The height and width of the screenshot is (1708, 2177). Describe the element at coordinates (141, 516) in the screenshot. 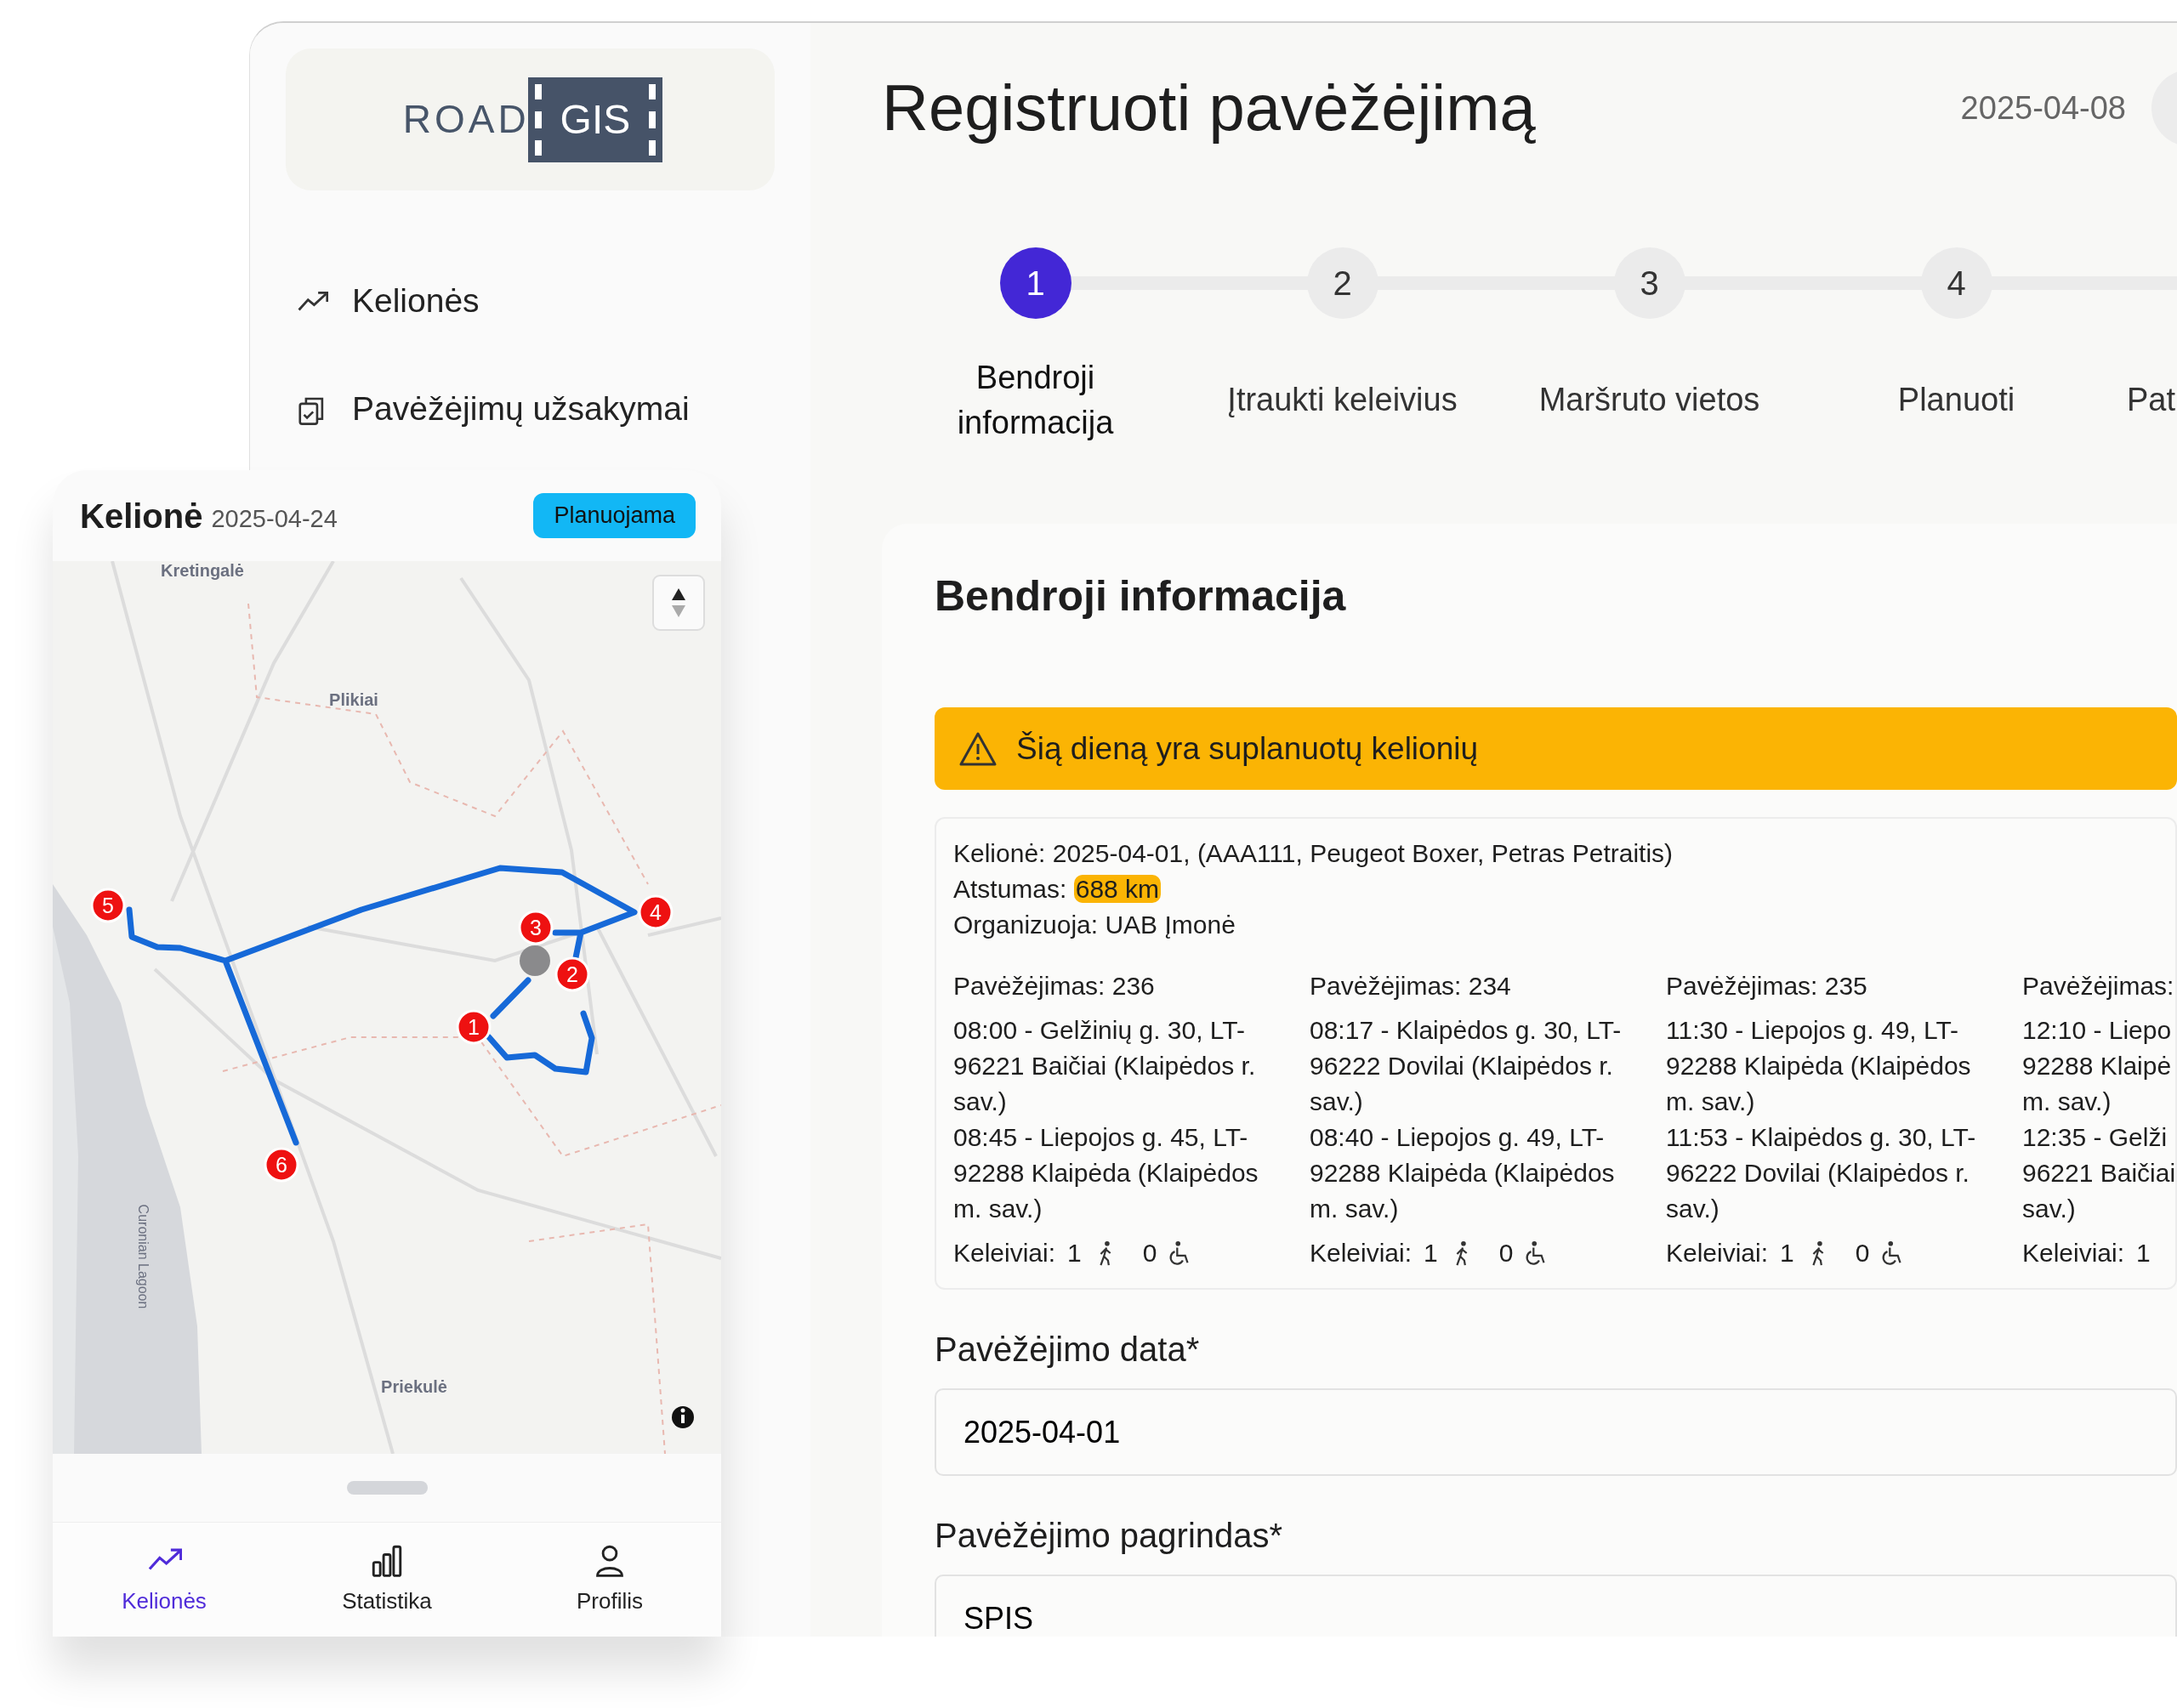

I see `trip-title: Kelionė` at that location.